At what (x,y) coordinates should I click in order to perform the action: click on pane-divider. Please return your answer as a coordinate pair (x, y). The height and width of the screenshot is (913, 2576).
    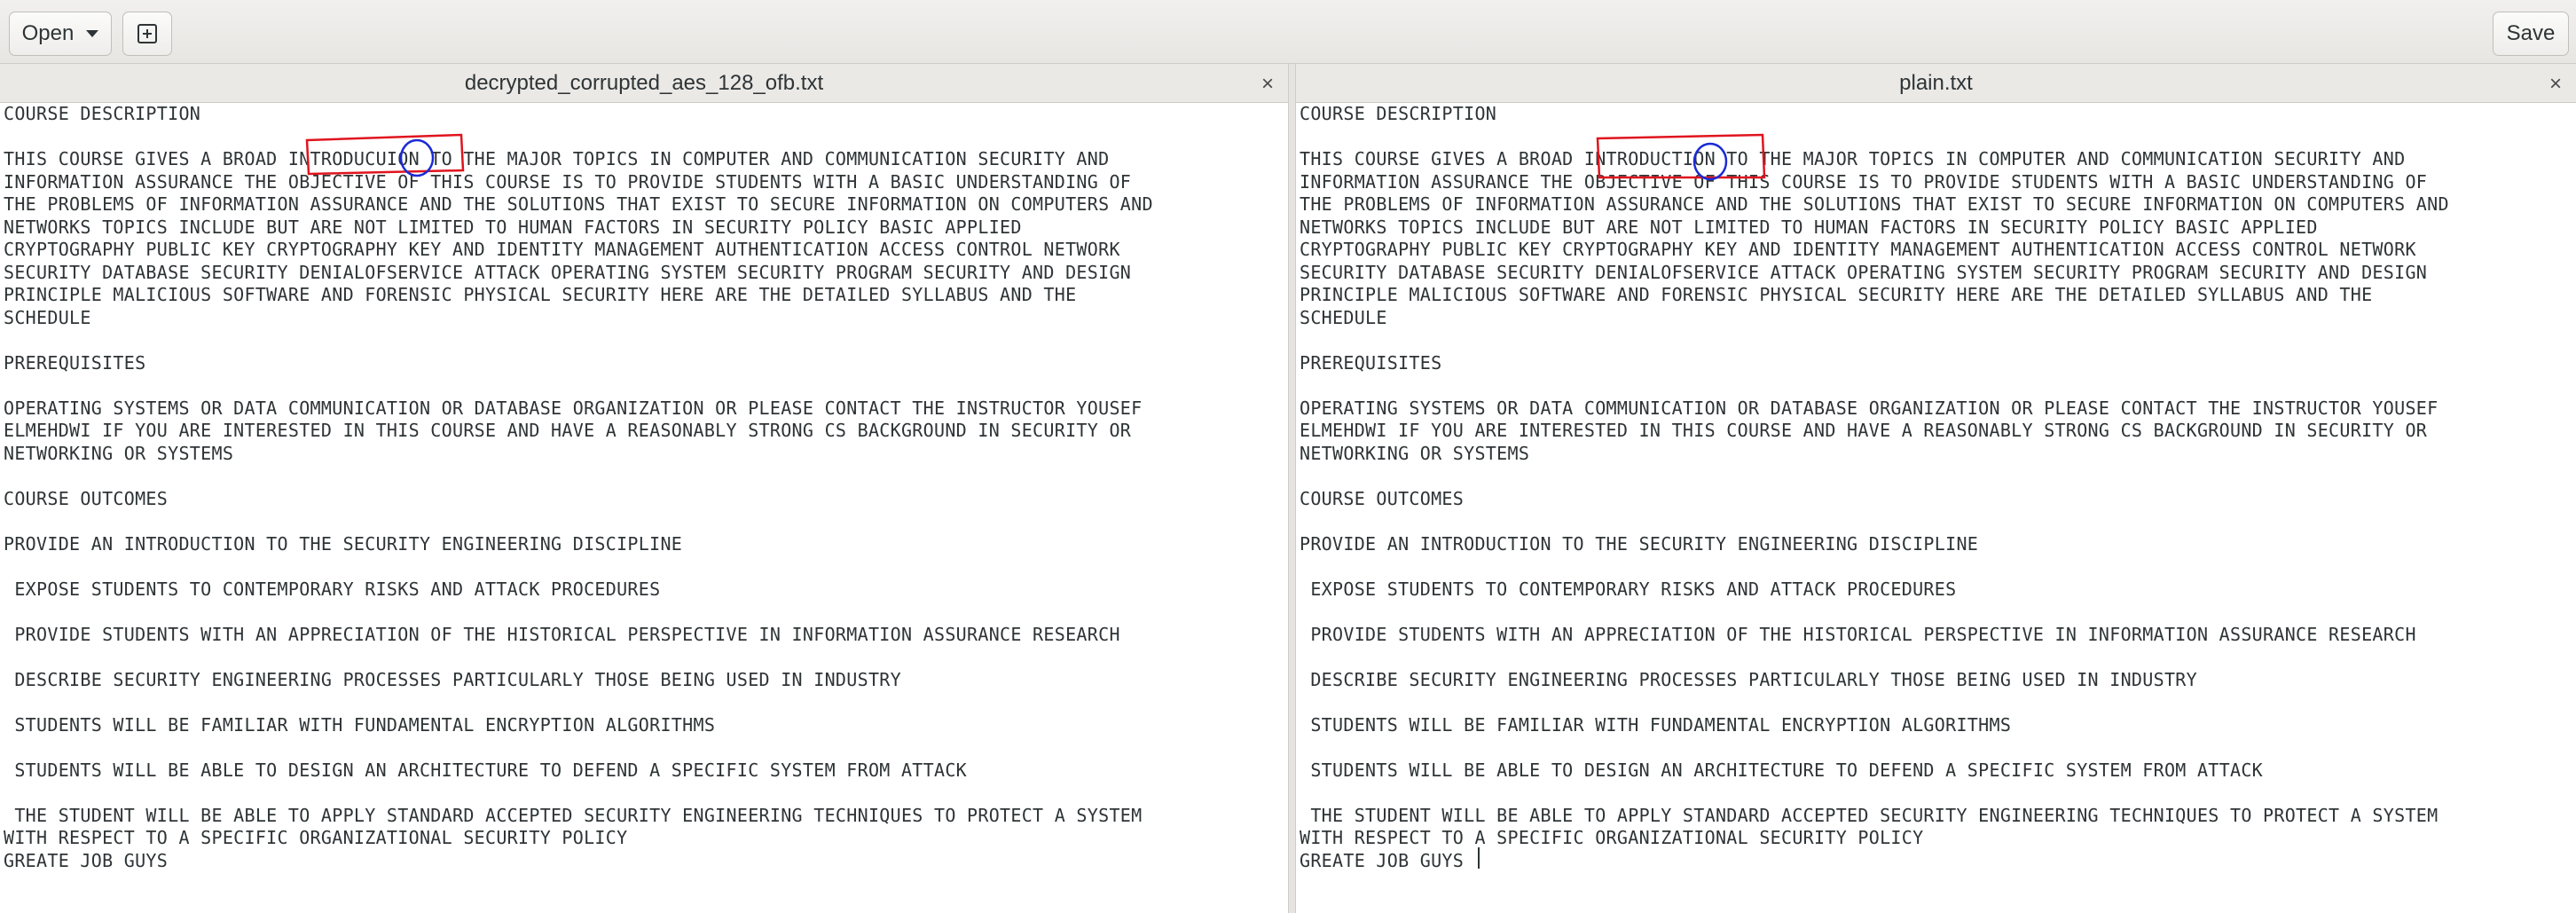
    Looking at the image, I should click on (1292, 488).